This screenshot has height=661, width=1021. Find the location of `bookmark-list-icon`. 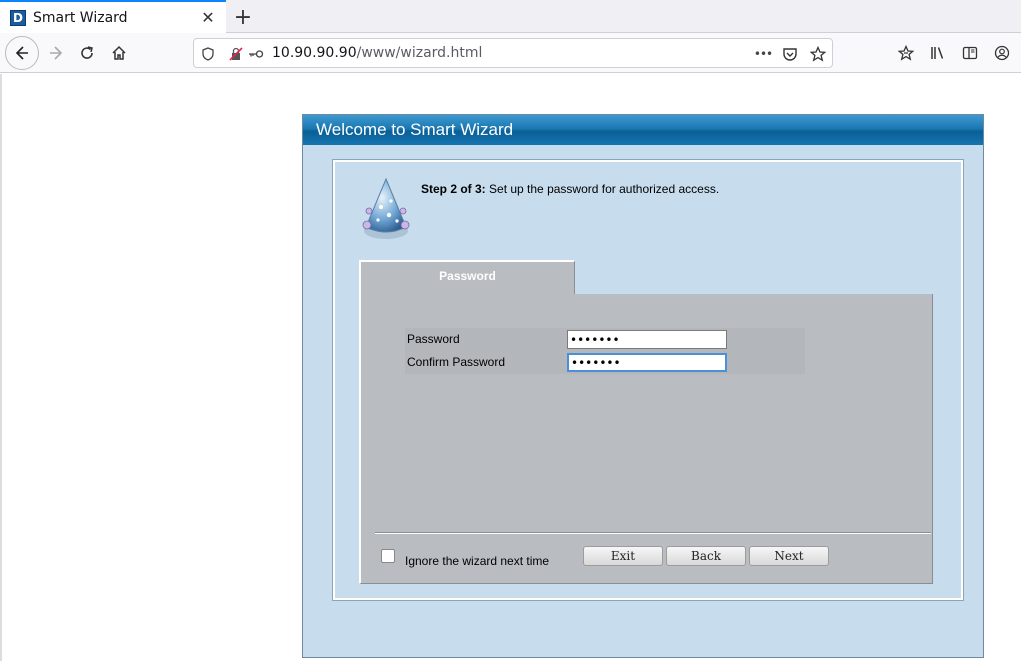

bookmark-list-icon is located at coordinates (906, 53).